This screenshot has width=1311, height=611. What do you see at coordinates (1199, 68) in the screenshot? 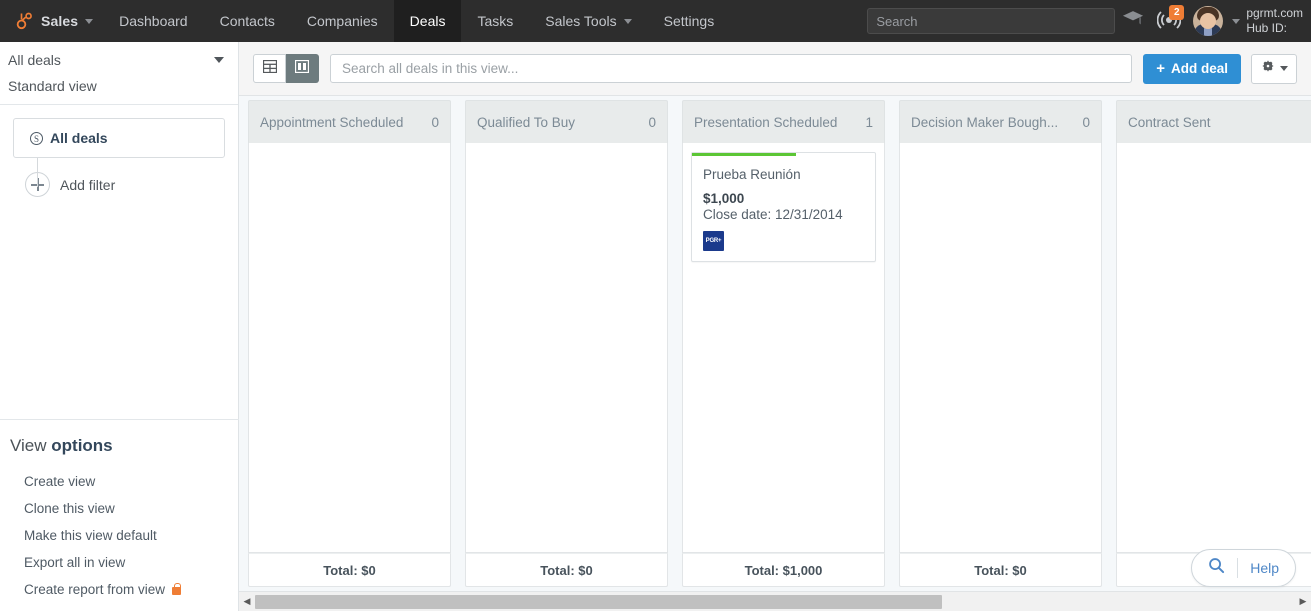
I see `add-deal-label: Add deal` at bounding box center [1199, 68].